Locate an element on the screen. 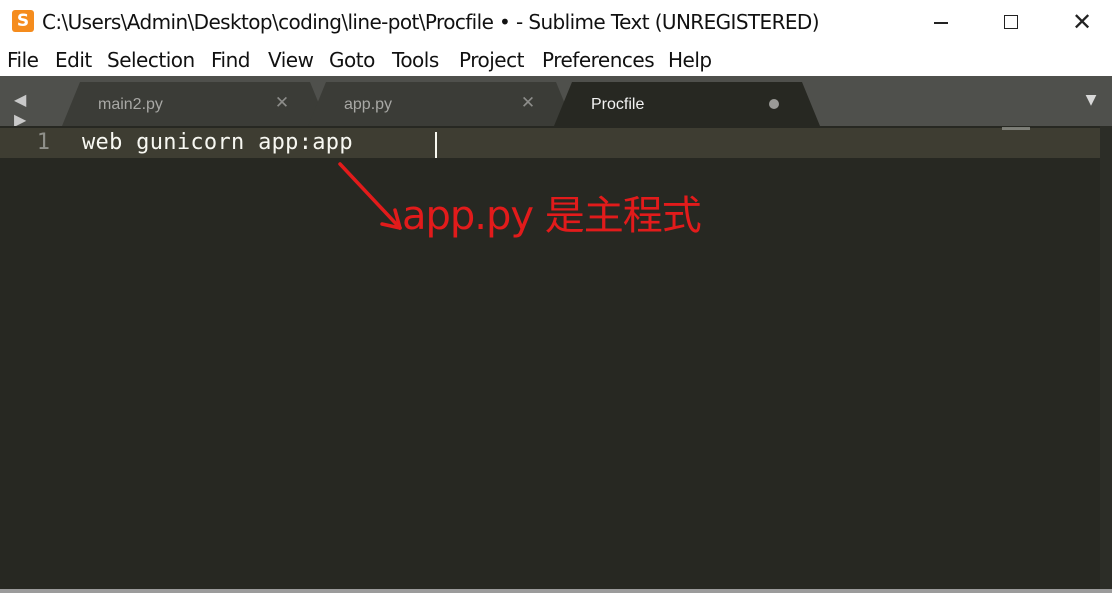 Image resolution: width=1112 pixels, height=593 pixels. tab-bar: ◀ ▶ main2.py ✕ app.py ✕ Procfile ▼ is located at coordinates (556, 102).